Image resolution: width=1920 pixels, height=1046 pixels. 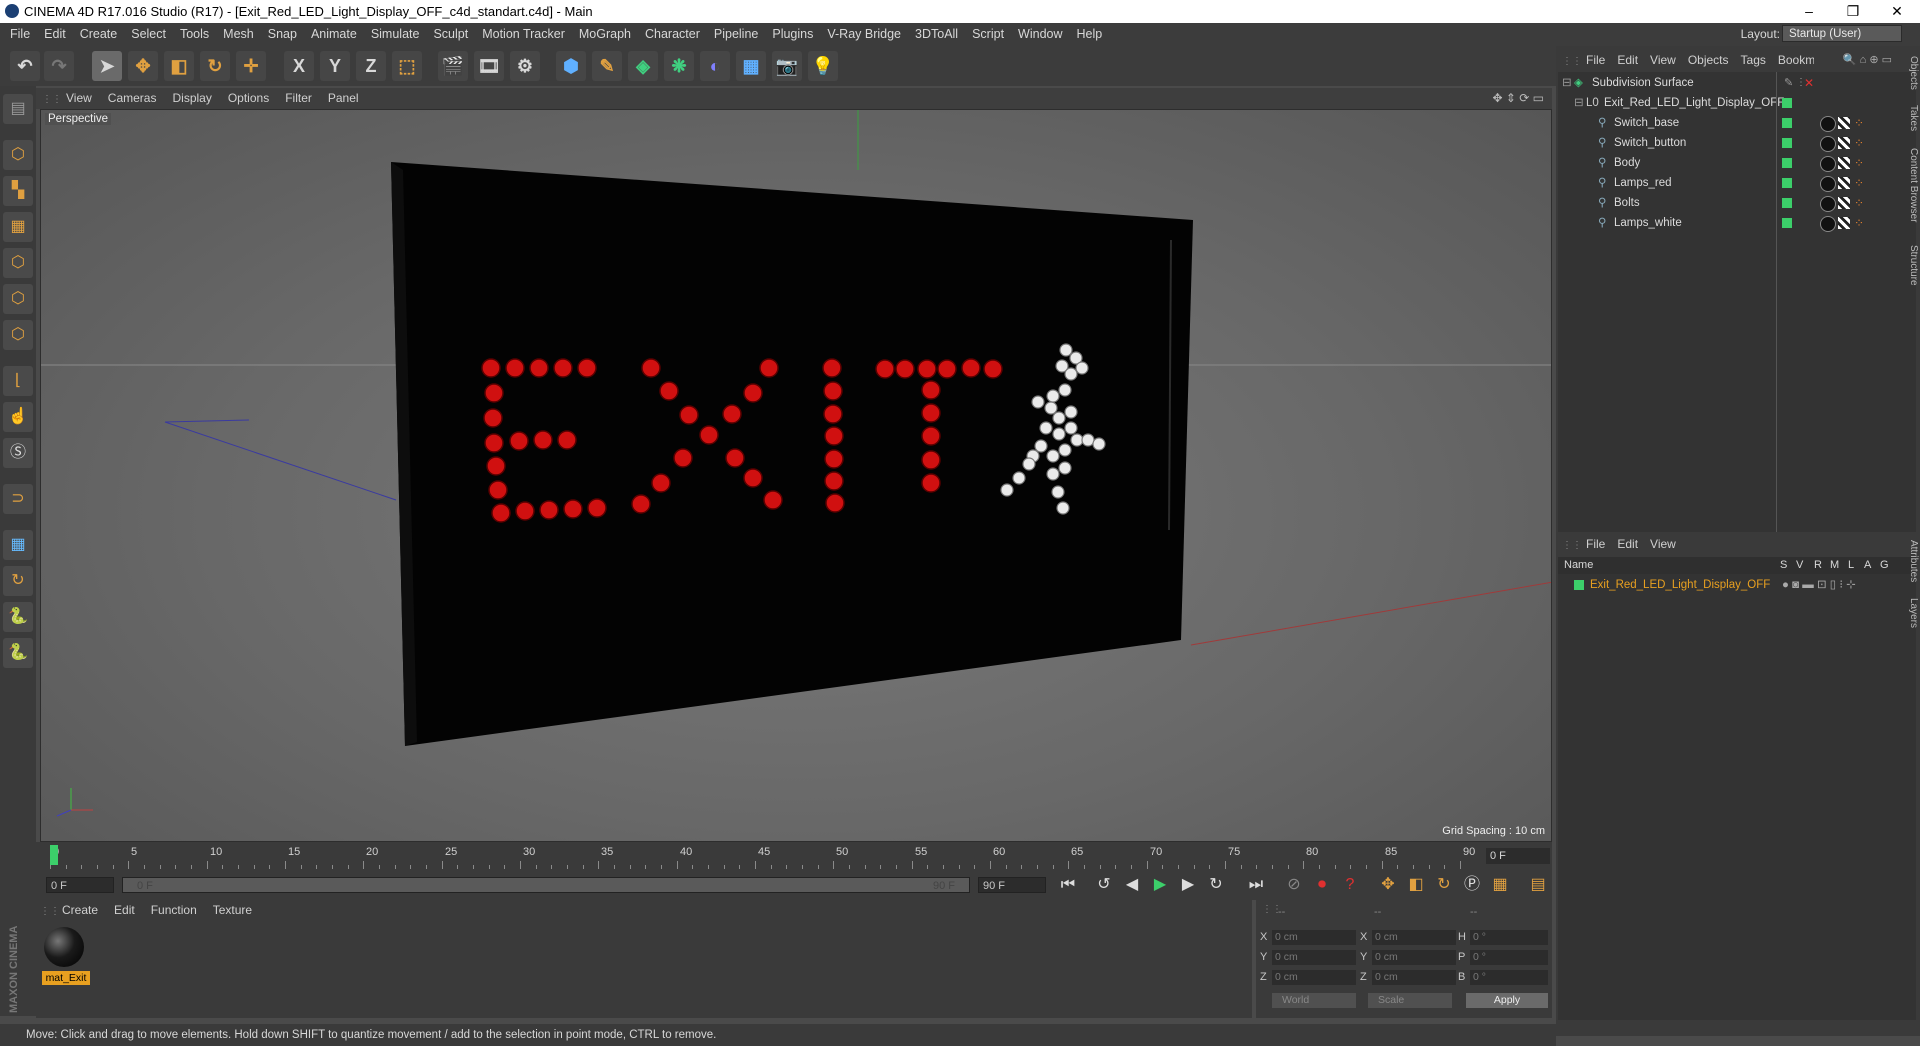 What do you see at coordinates (1799, 565) in the screenshot?
I see `layer-col-v: V` at bounding box center [1799, 565].